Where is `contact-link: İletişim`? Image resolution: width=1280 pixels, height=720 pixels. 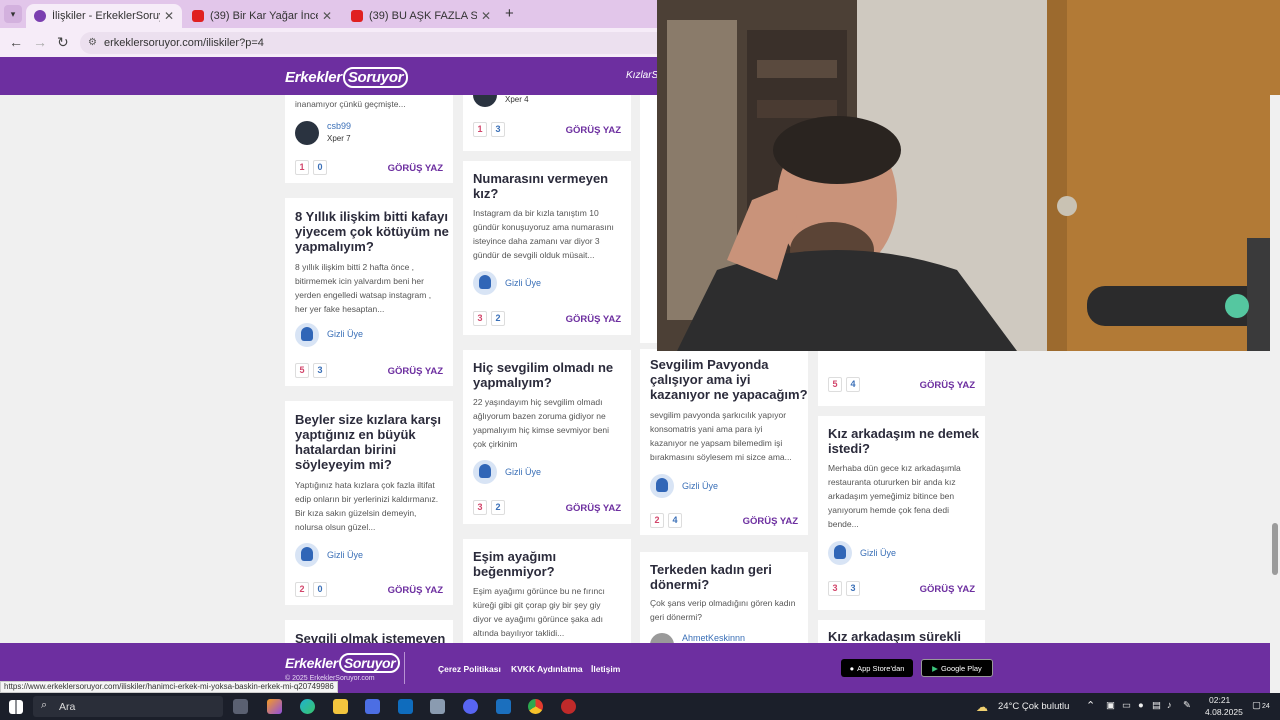 contact-link: İletişim is located at coordinates (605, 669).